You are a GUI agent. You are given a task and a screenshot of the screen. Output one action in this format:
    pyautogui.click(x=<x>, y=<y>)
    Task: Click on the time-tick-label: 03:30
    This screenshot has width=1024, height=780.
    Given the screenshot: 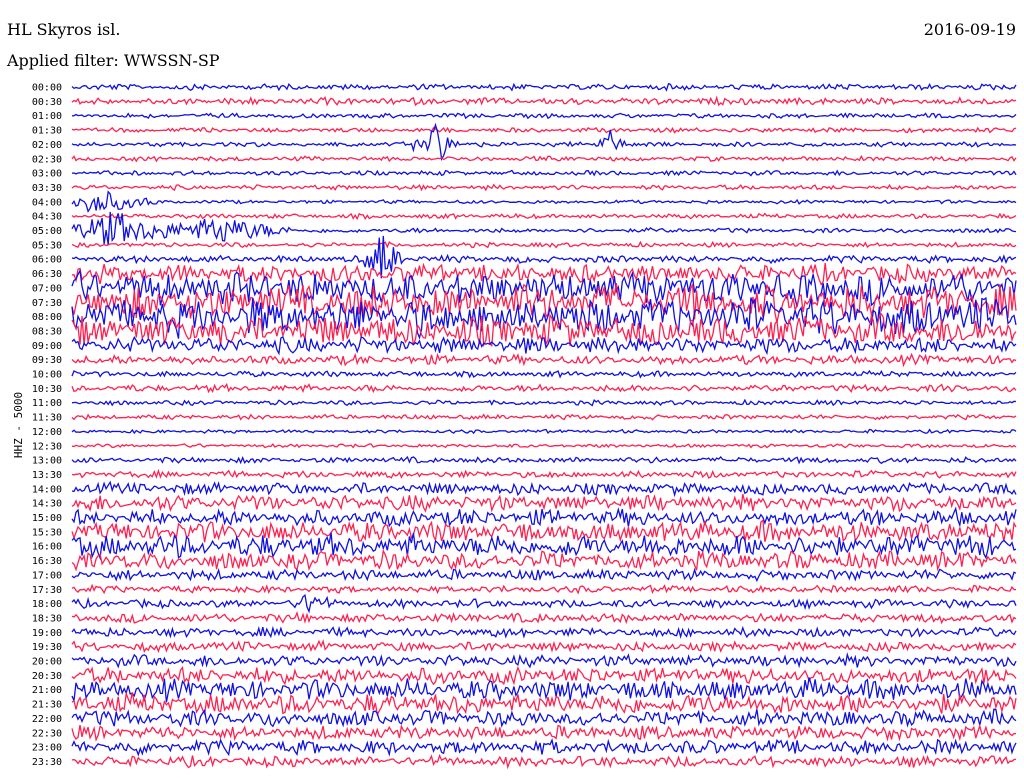 What is the action you would take?
    pyautogui.click(x=47, y=188)
    